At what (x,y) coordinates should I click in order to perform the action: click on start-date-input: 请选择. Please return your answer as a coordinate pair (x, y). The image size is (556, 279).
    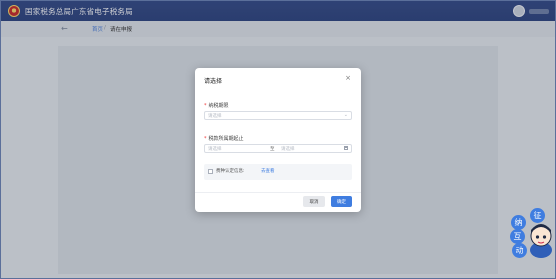
    Looking at the image, I should click on (215, 149).